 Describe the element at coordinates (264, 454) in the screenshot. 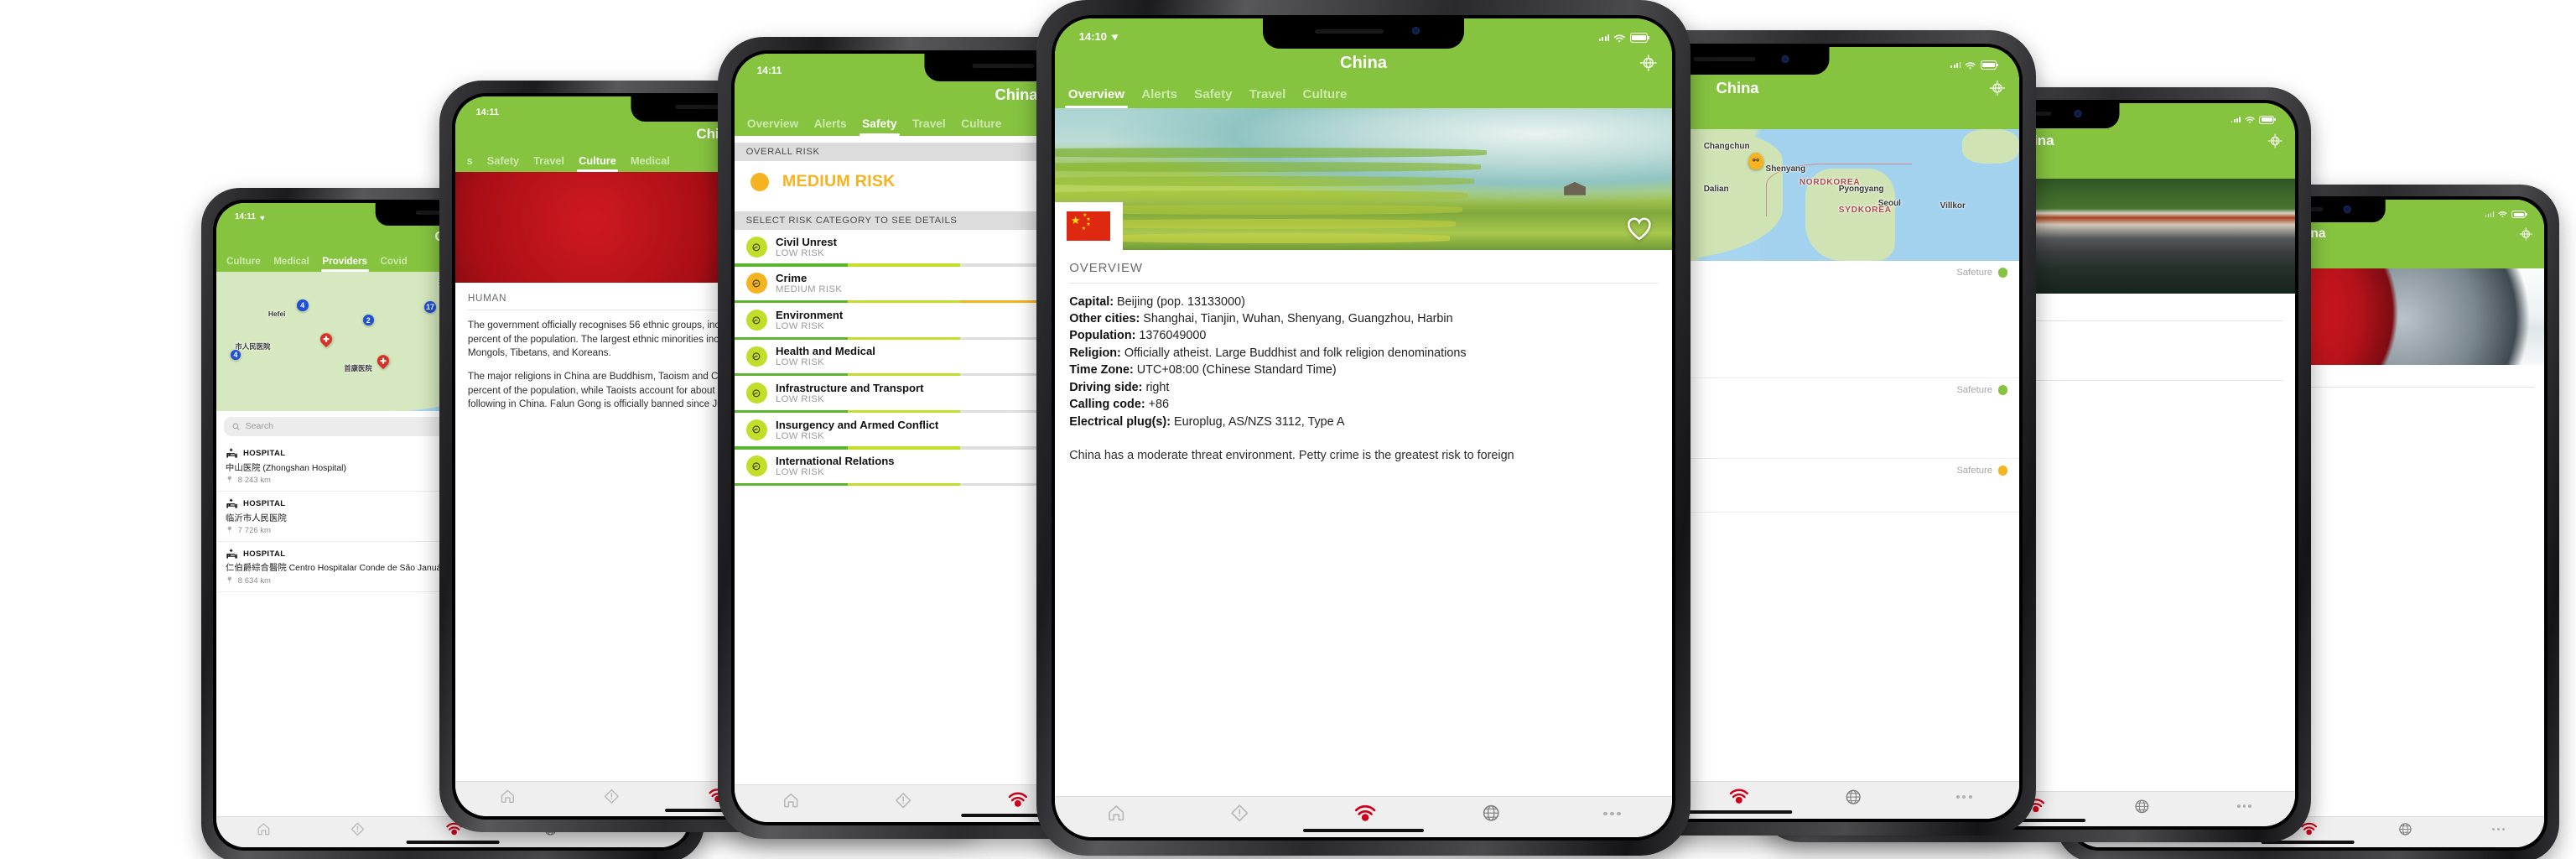

I see `provider-kind: HOSPITAL` at that location.